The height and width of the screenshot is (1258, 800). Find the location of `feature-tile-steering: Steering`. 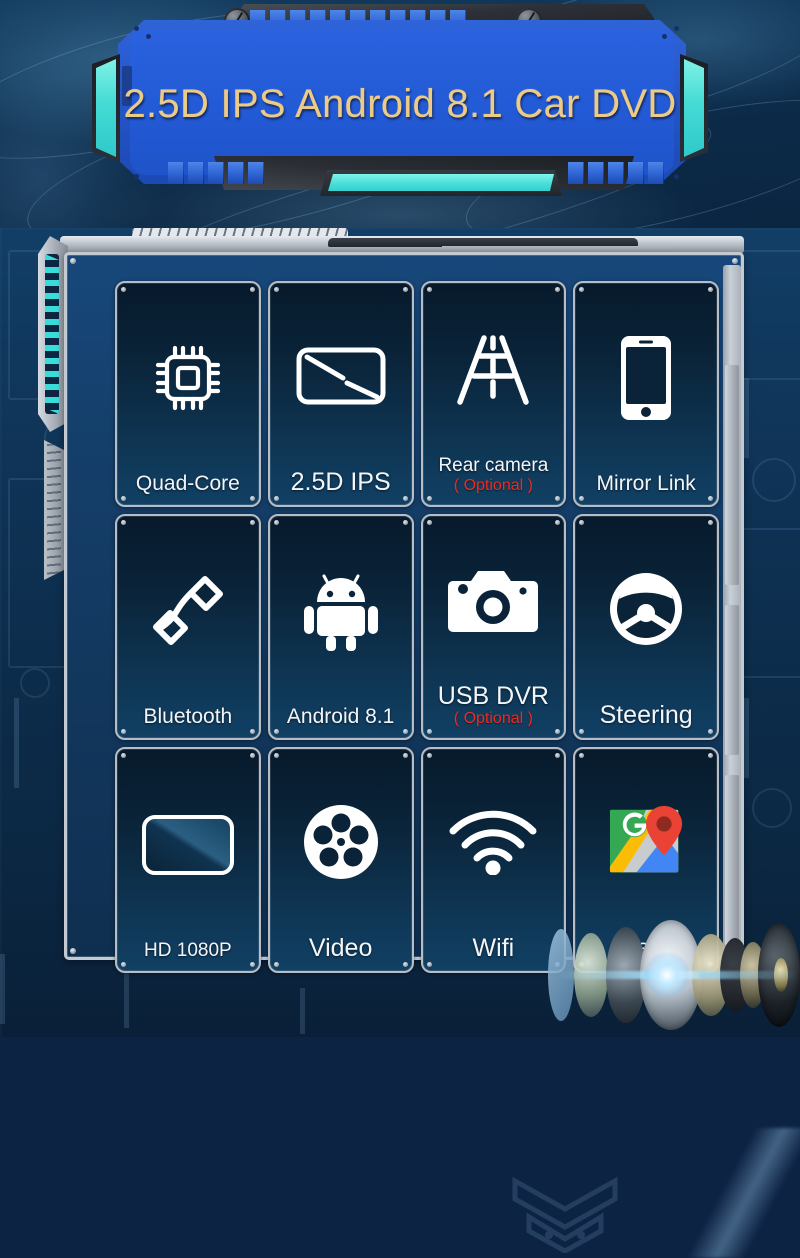

feature-tile-steering: Steering is located at coordinates (646, 627).